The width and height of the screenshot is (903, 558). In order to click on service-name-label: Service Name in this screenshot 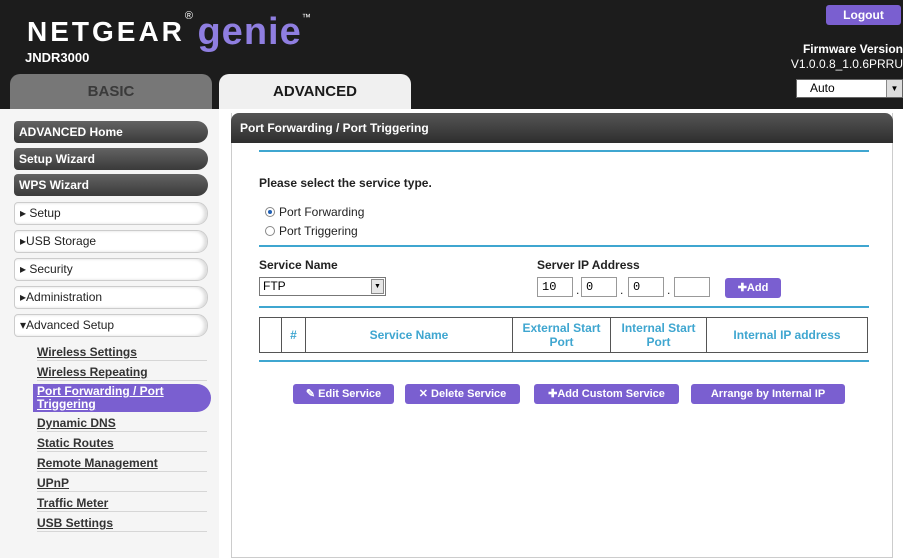, I will do `click(298, 265)`.